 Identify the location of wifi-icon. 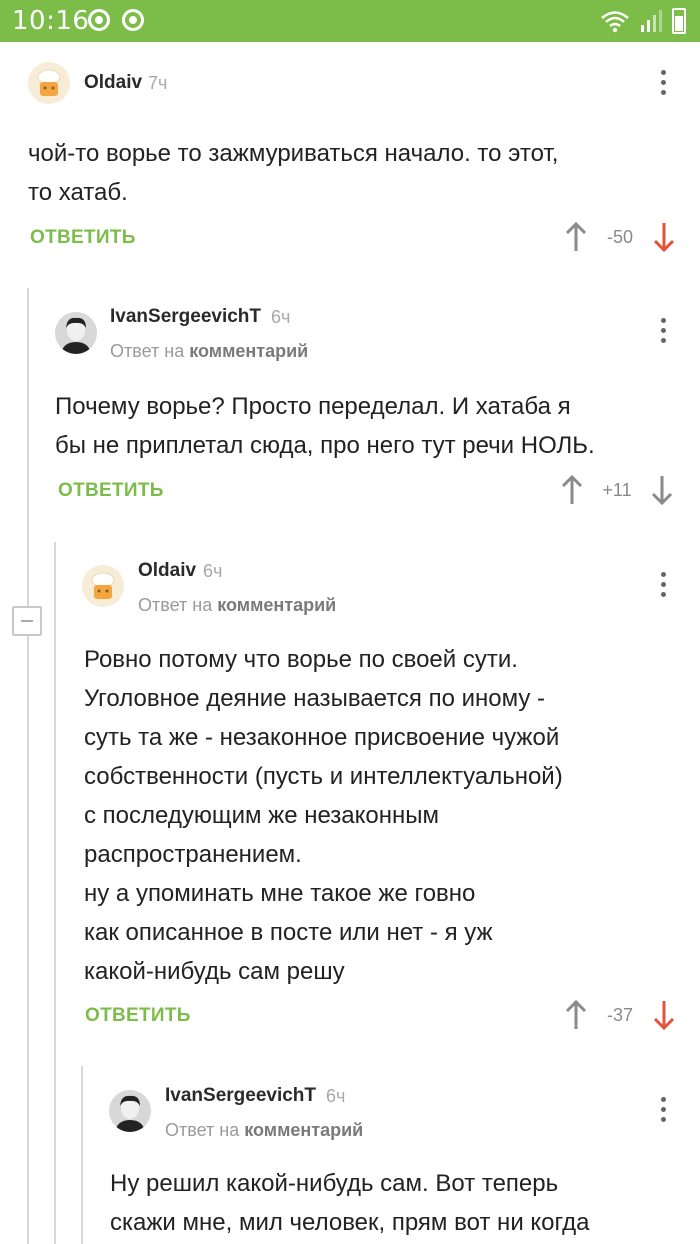
(615, 22).